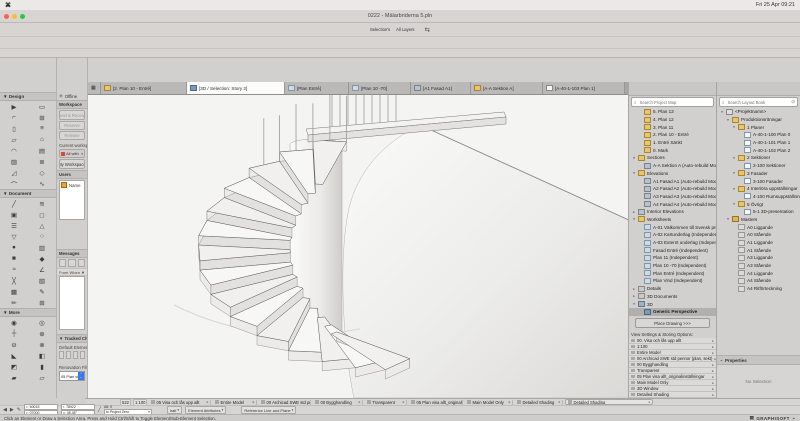 Image resolution: width=800 pixels, height=421 pixels. I want to click on tool-icon: ∿, so click(42, 183).